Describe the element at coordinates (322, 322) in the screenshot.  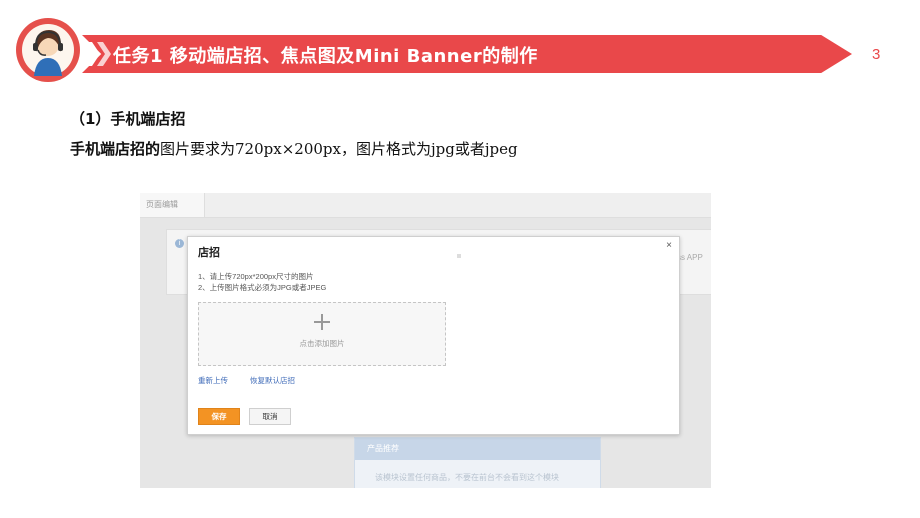
I see `plus-icon` at that location.